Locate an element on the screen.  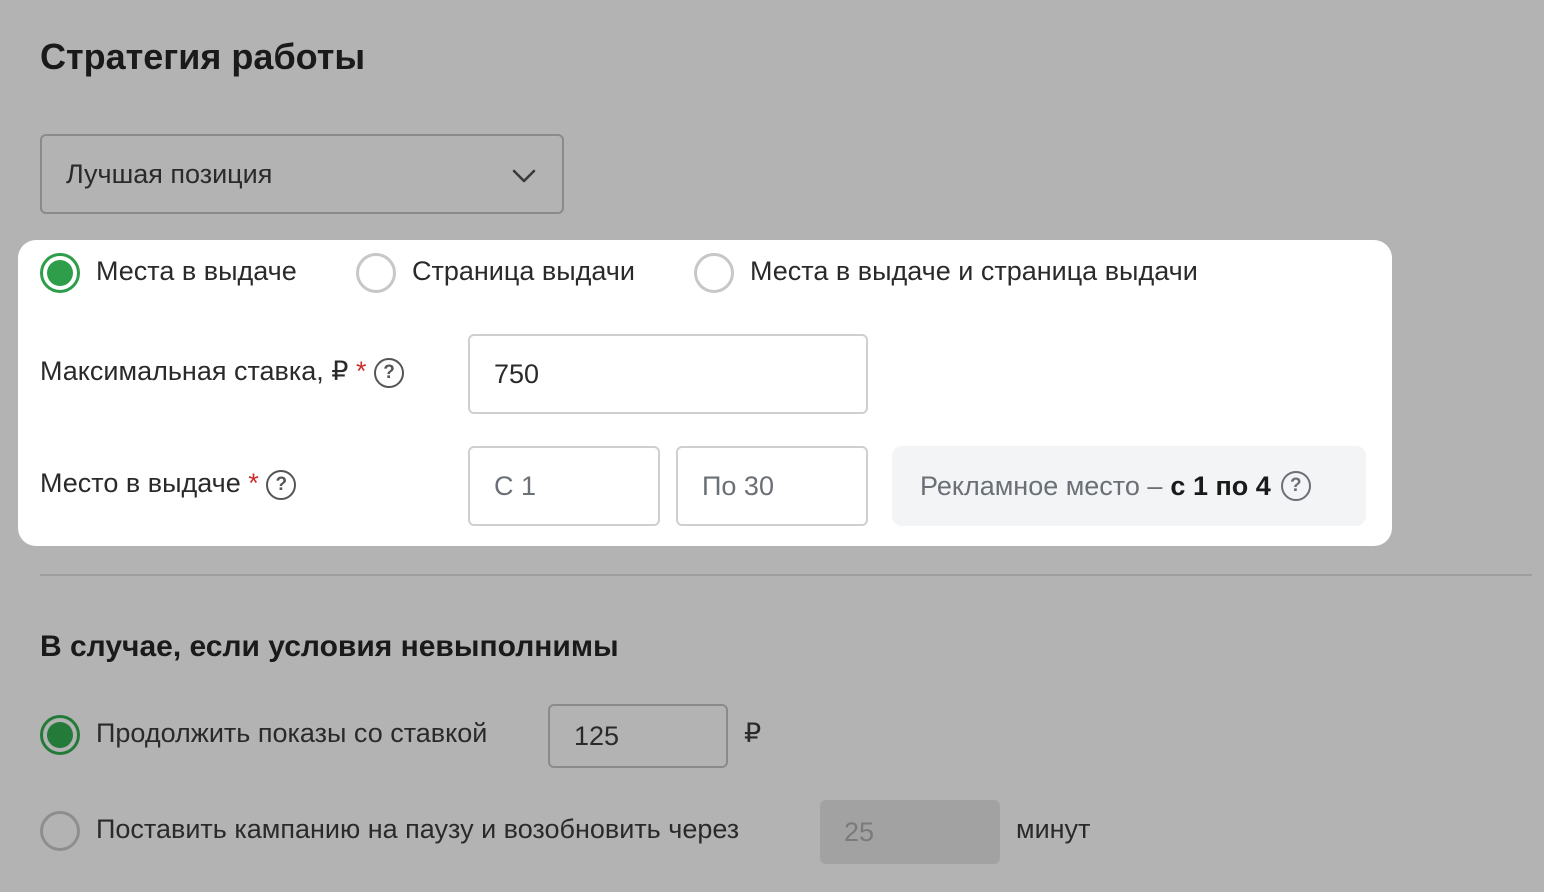
max-bid-input: 750 is located at coordinates (668, 374).